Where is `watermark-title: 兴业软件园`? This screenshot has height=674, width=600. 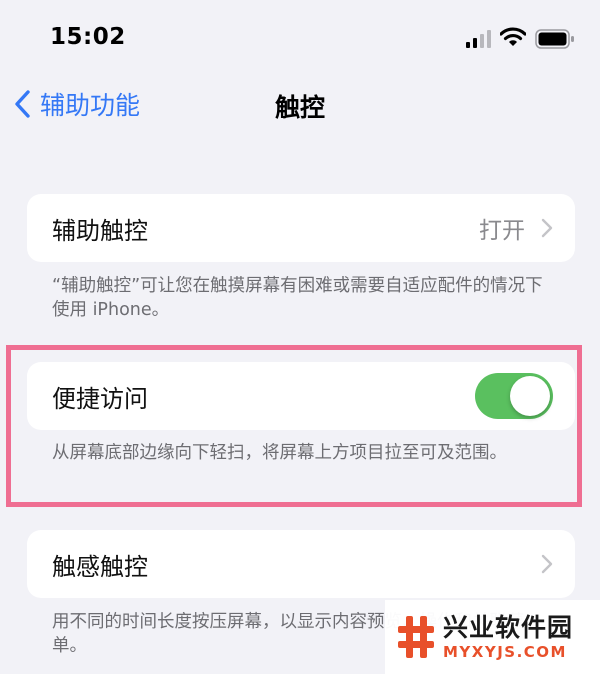
watermark-title: 兴业软件园 is located at coordinates (508, 627).